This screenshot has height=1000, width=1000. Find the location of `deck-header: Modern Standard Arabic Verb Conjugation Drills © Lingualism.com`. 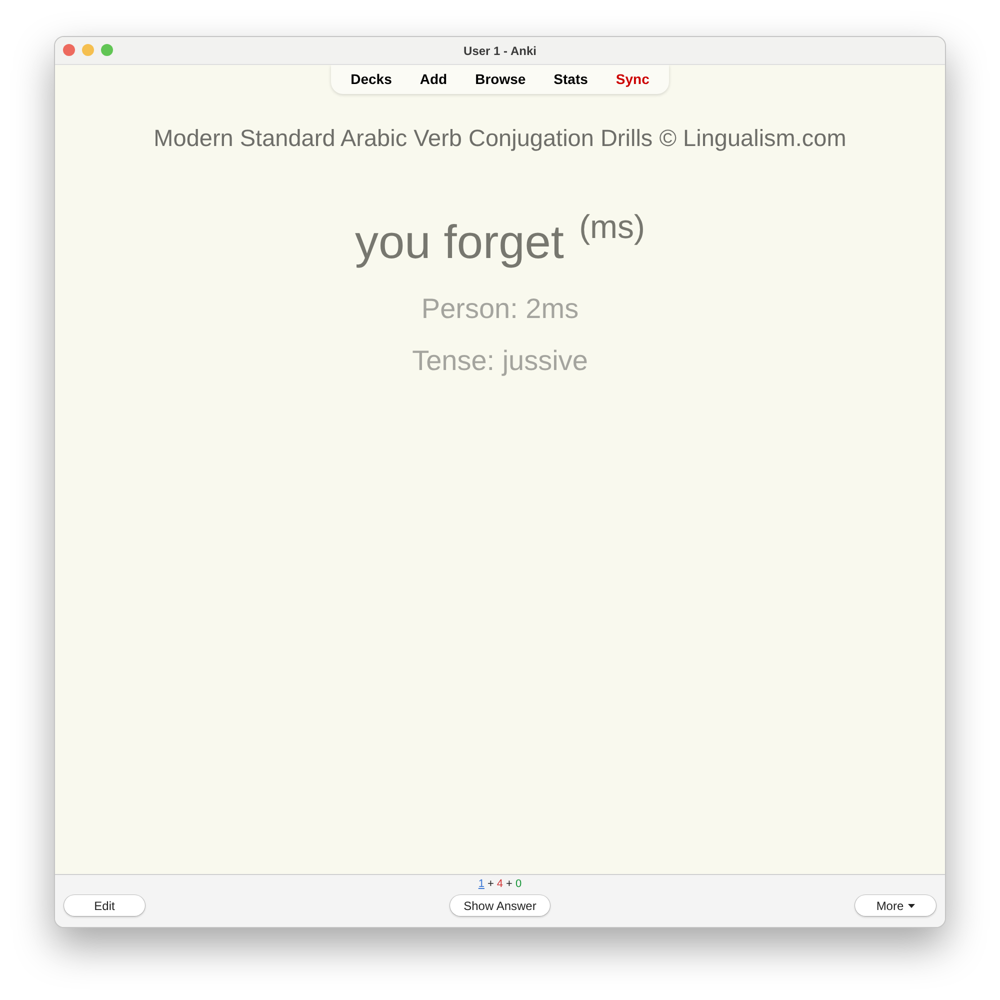

deck-header: Modern Standard Arabic Verb Conjugation Drills © Lingualism.com is located at coordinates (500, 138).